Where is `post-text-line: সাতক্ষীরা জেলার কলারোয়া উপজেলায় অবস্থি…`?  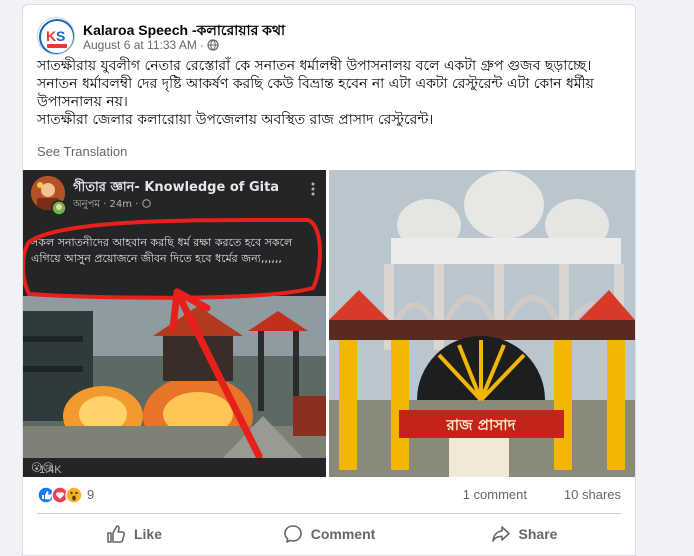 post-text-line: সাতক্ষীরা জেলার কলারোয়া উপজেলায় অবস্থি… is located at coordinates (235, 120).